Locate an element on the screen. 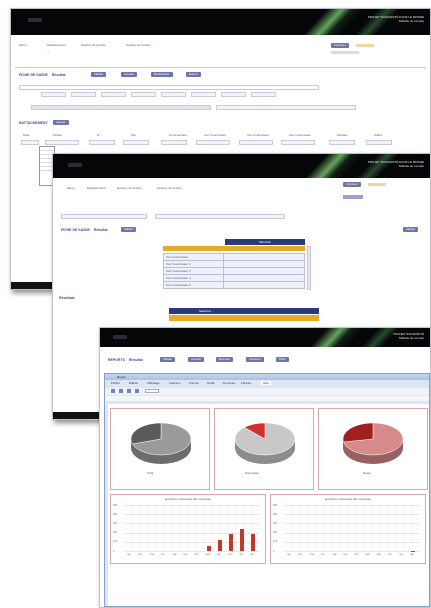  bar-chart-1-title: Evolution mensuelle des montants is located at coordinates (188, 499).